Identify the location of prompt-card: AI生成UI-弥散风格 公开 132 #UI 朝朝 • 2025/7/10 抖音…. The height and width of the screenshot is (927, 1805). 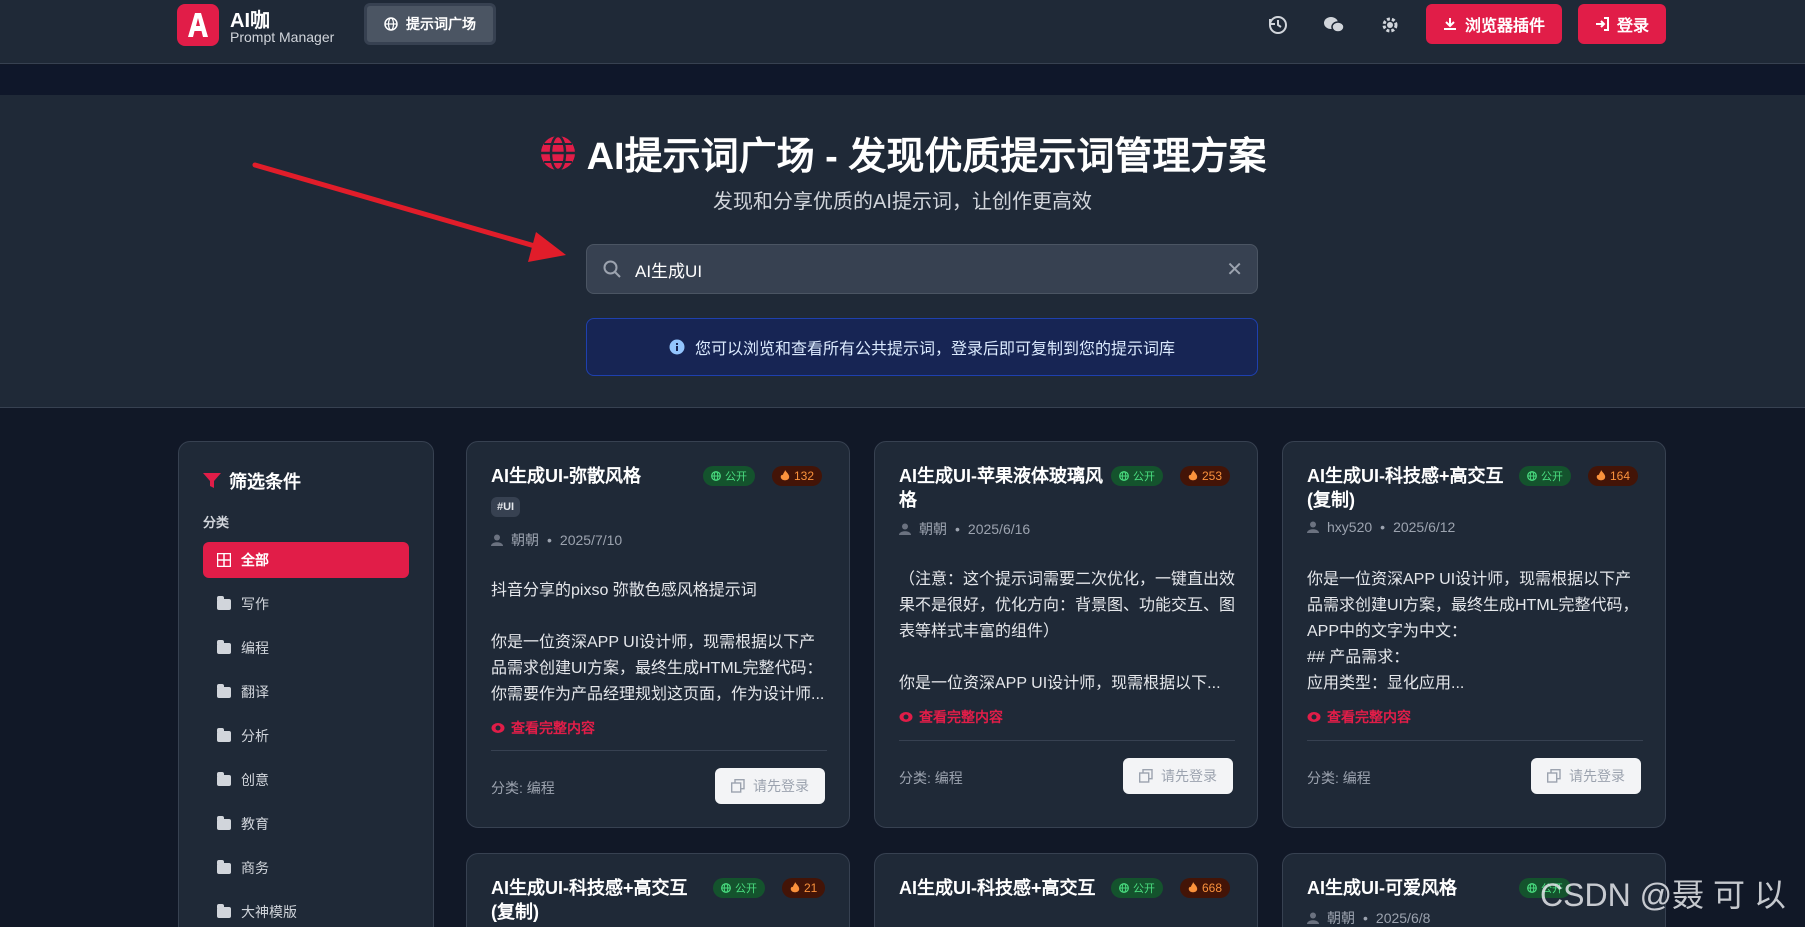
(658, 634).